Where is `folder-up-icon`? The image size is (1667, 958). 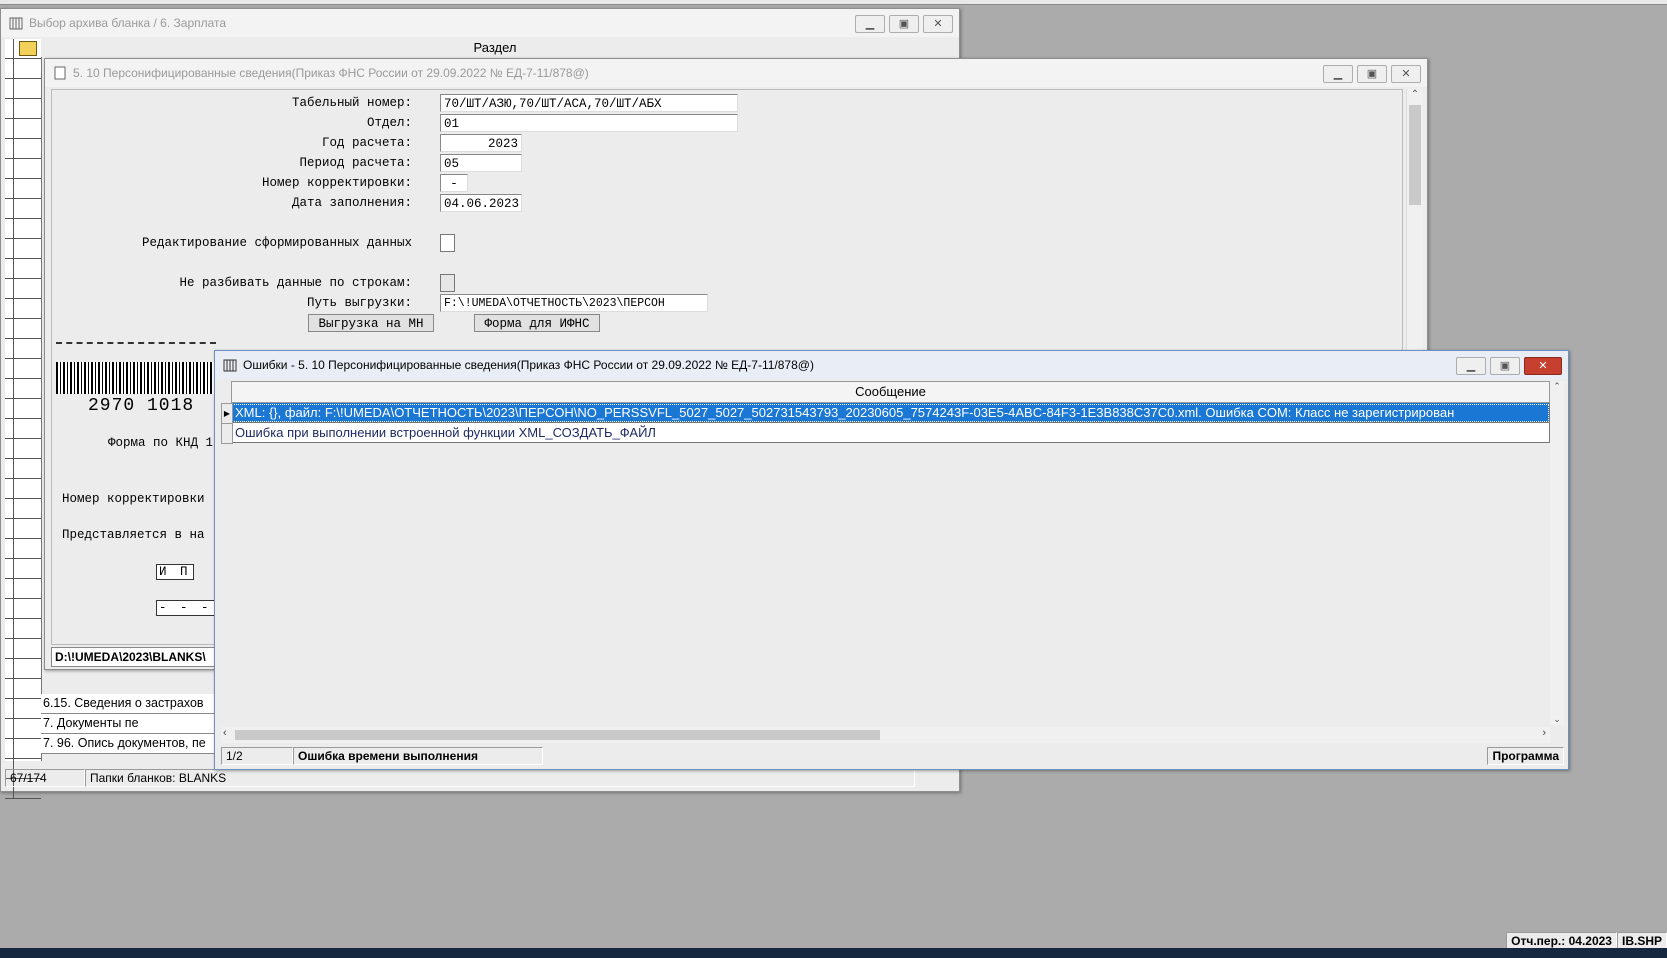
folder-up-icon is located at coordinates (28, 48).